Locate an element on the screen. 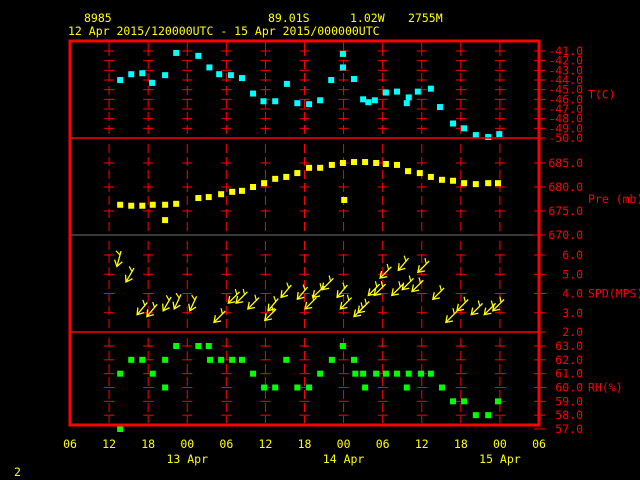  rh-tick-label: 62.0 is located at coordinates (569, 360).